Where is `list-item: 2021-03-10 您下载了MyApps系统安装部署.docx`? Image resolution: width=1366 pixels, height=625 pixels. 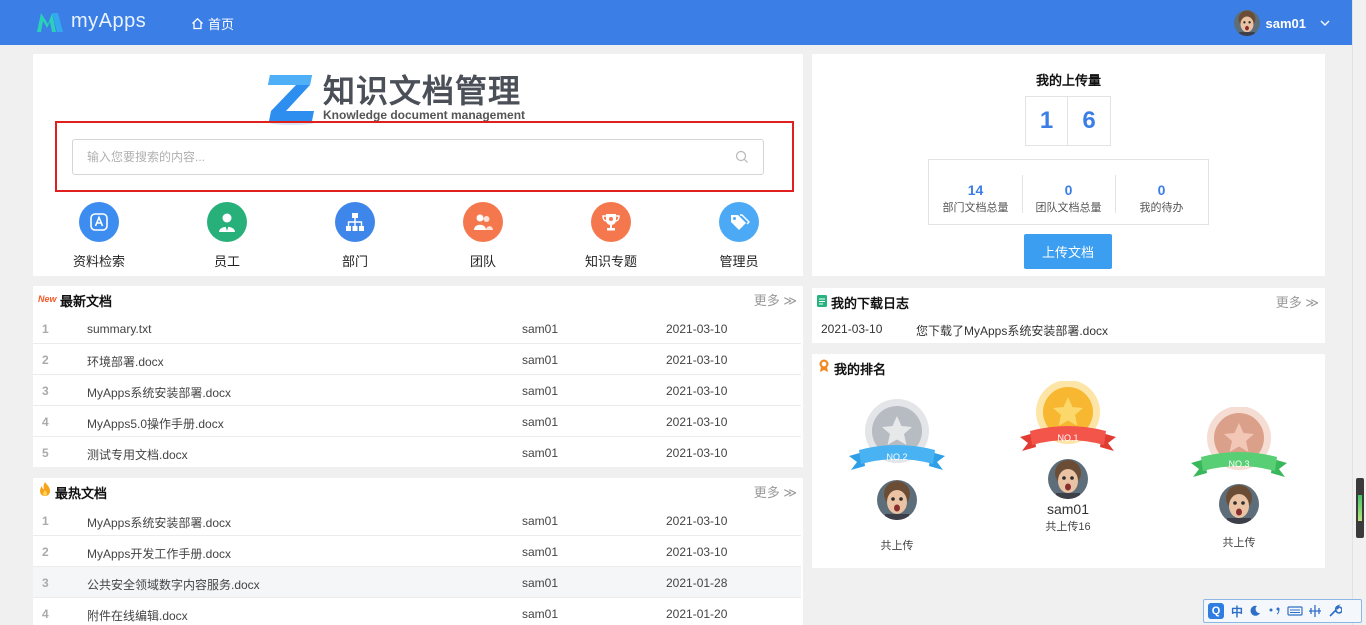
list-item: 2021-03-10 您下载了MyApps系统安装部署.docx is located at coordinates (1068, 331).